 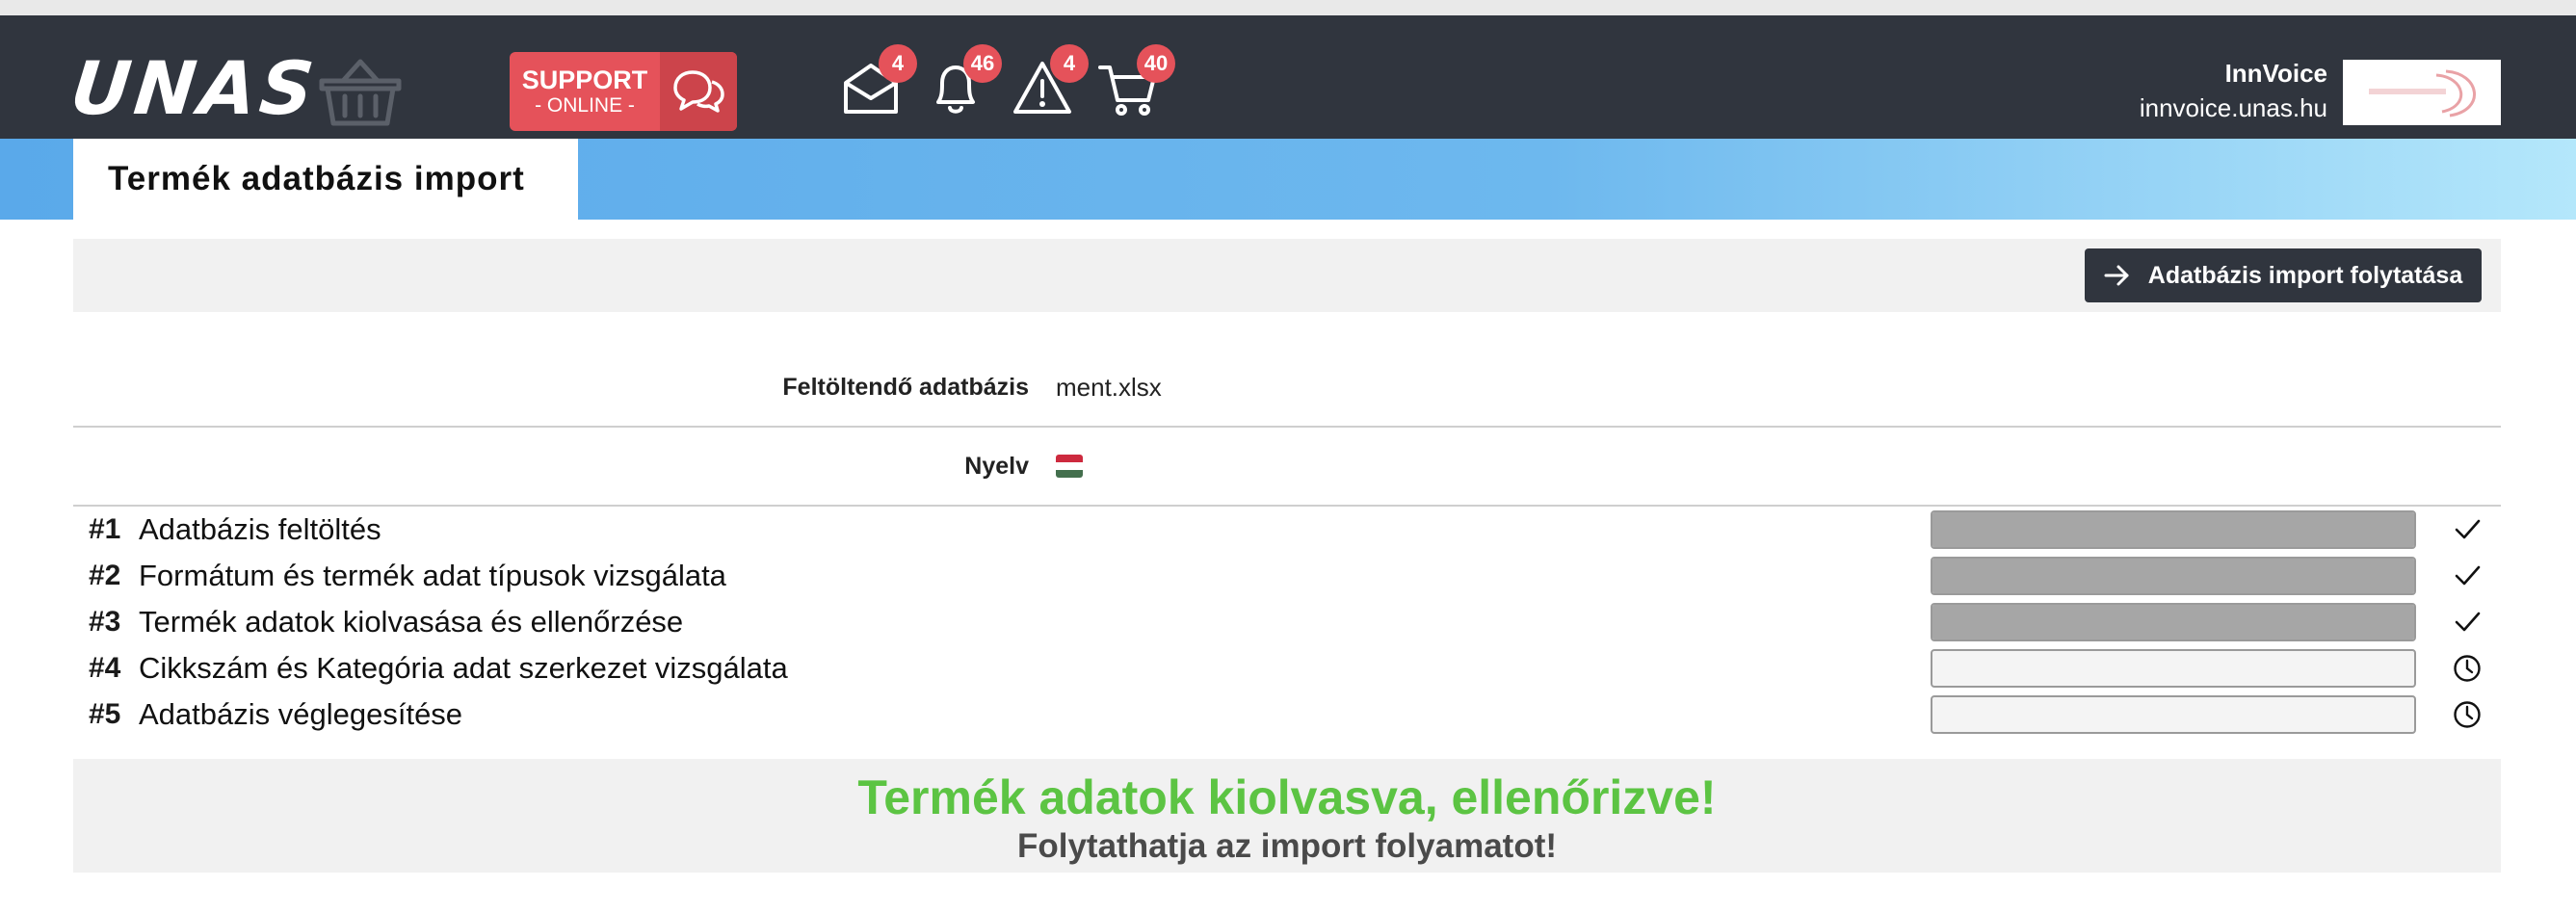 I want to click on result-title: Termék adatok kiolvasva, ellenőrizve!, so click(x=1287, y=797).